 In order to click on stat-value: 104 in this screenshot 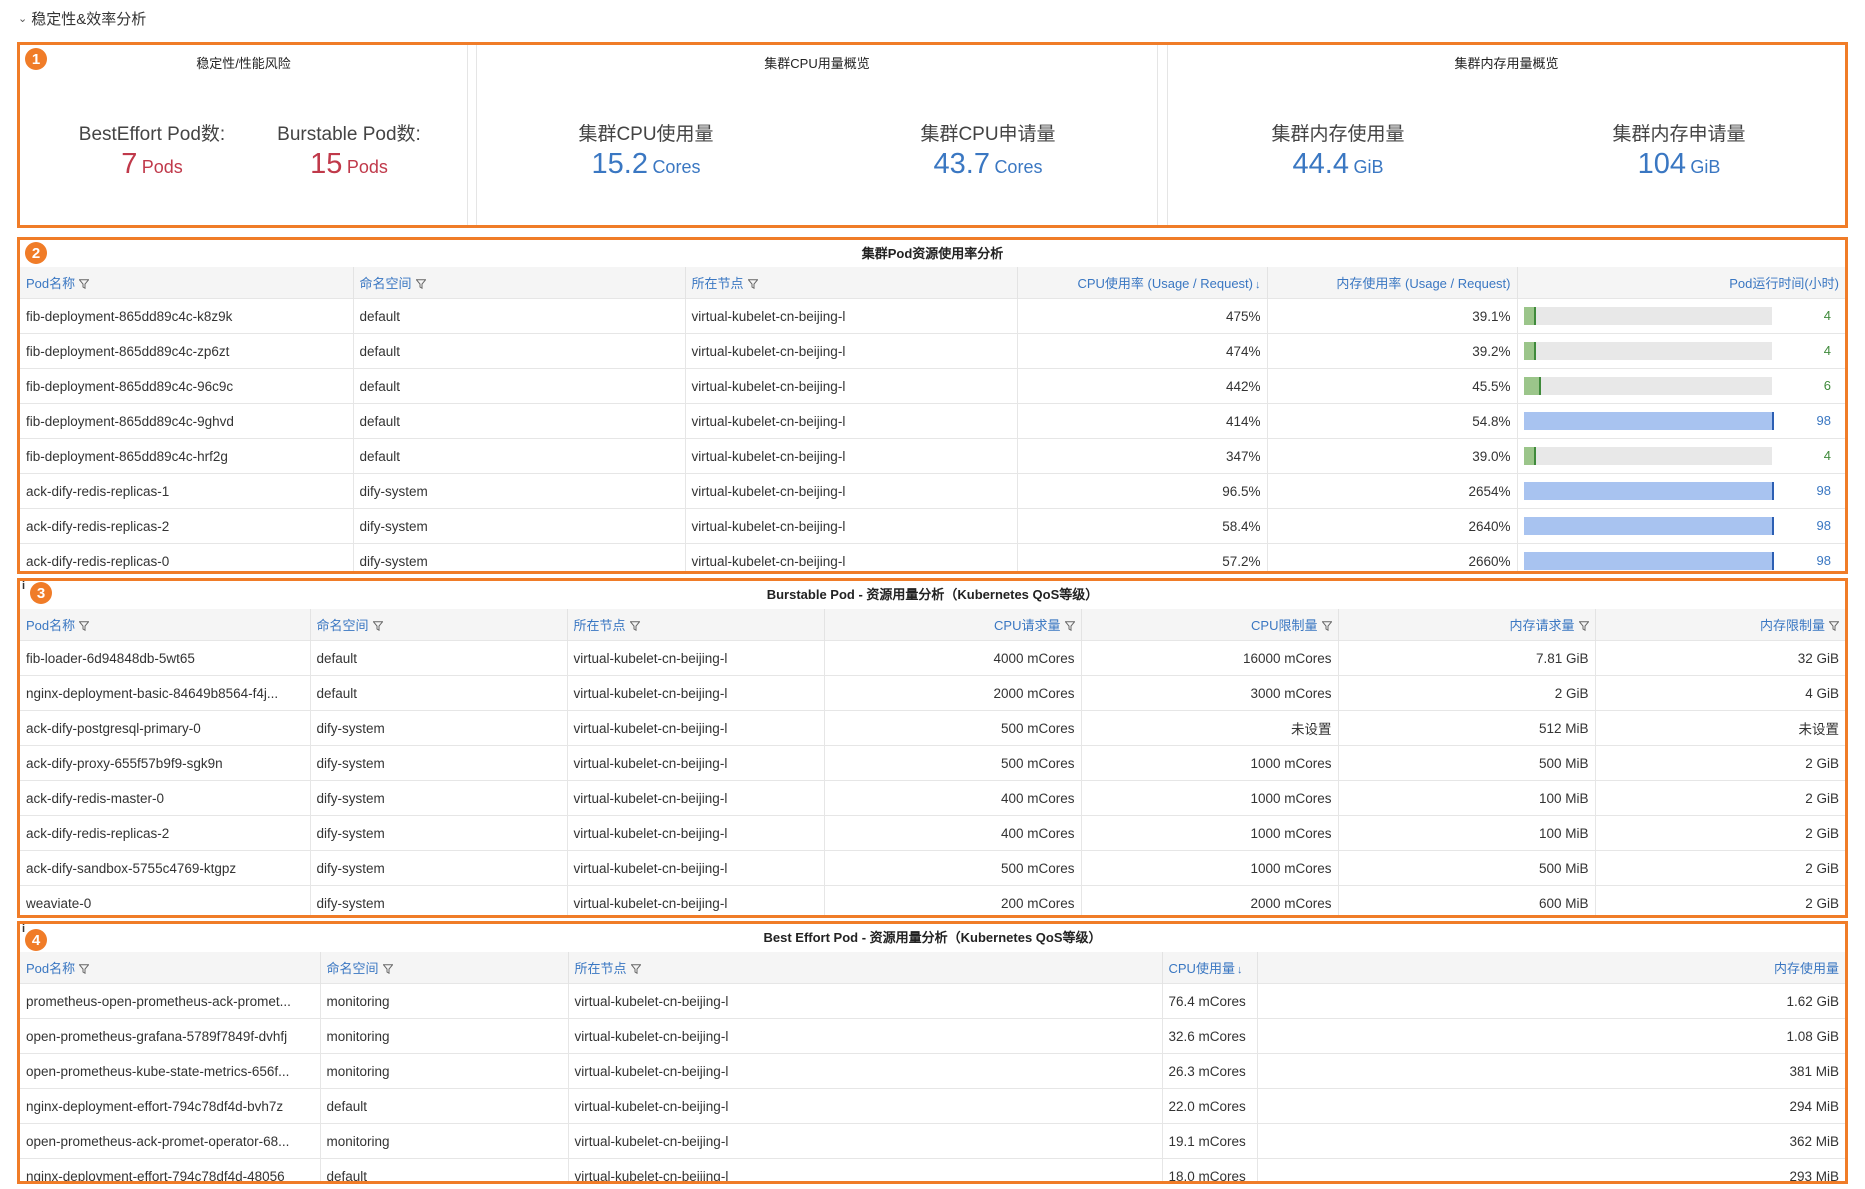, I will do `click(1661, 164)`.